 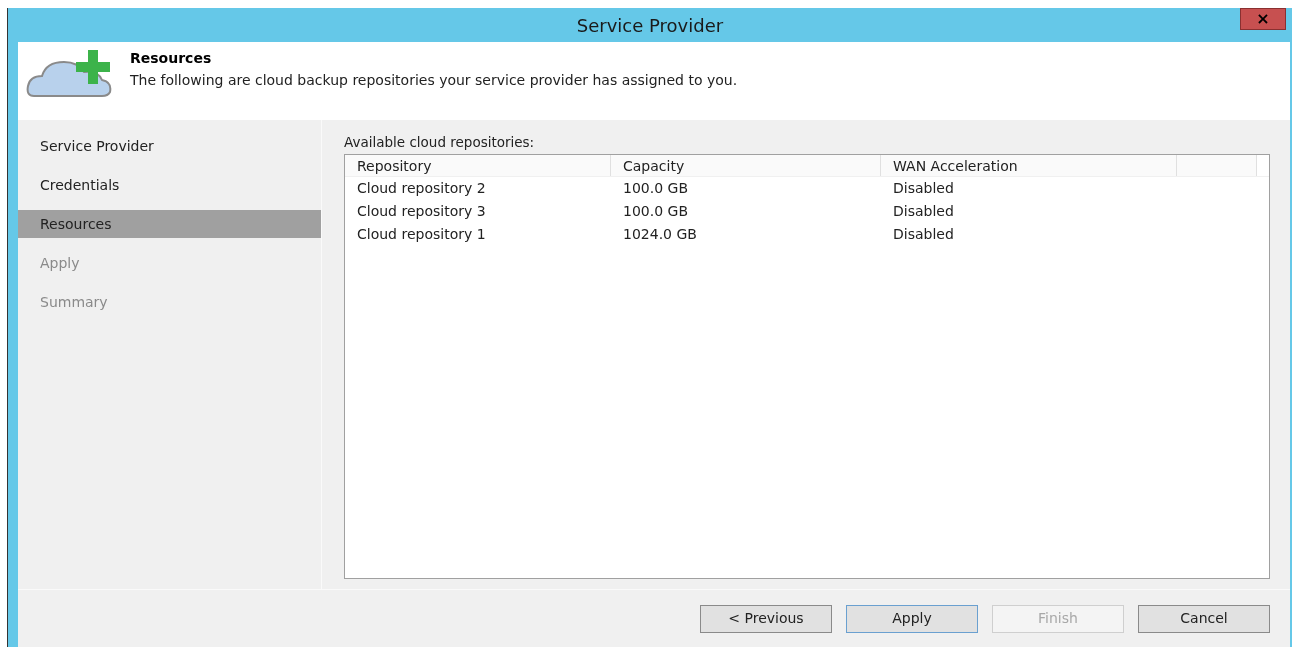 I want to click on column-header: WAN Acceleration, so click(x=1029, y=166).